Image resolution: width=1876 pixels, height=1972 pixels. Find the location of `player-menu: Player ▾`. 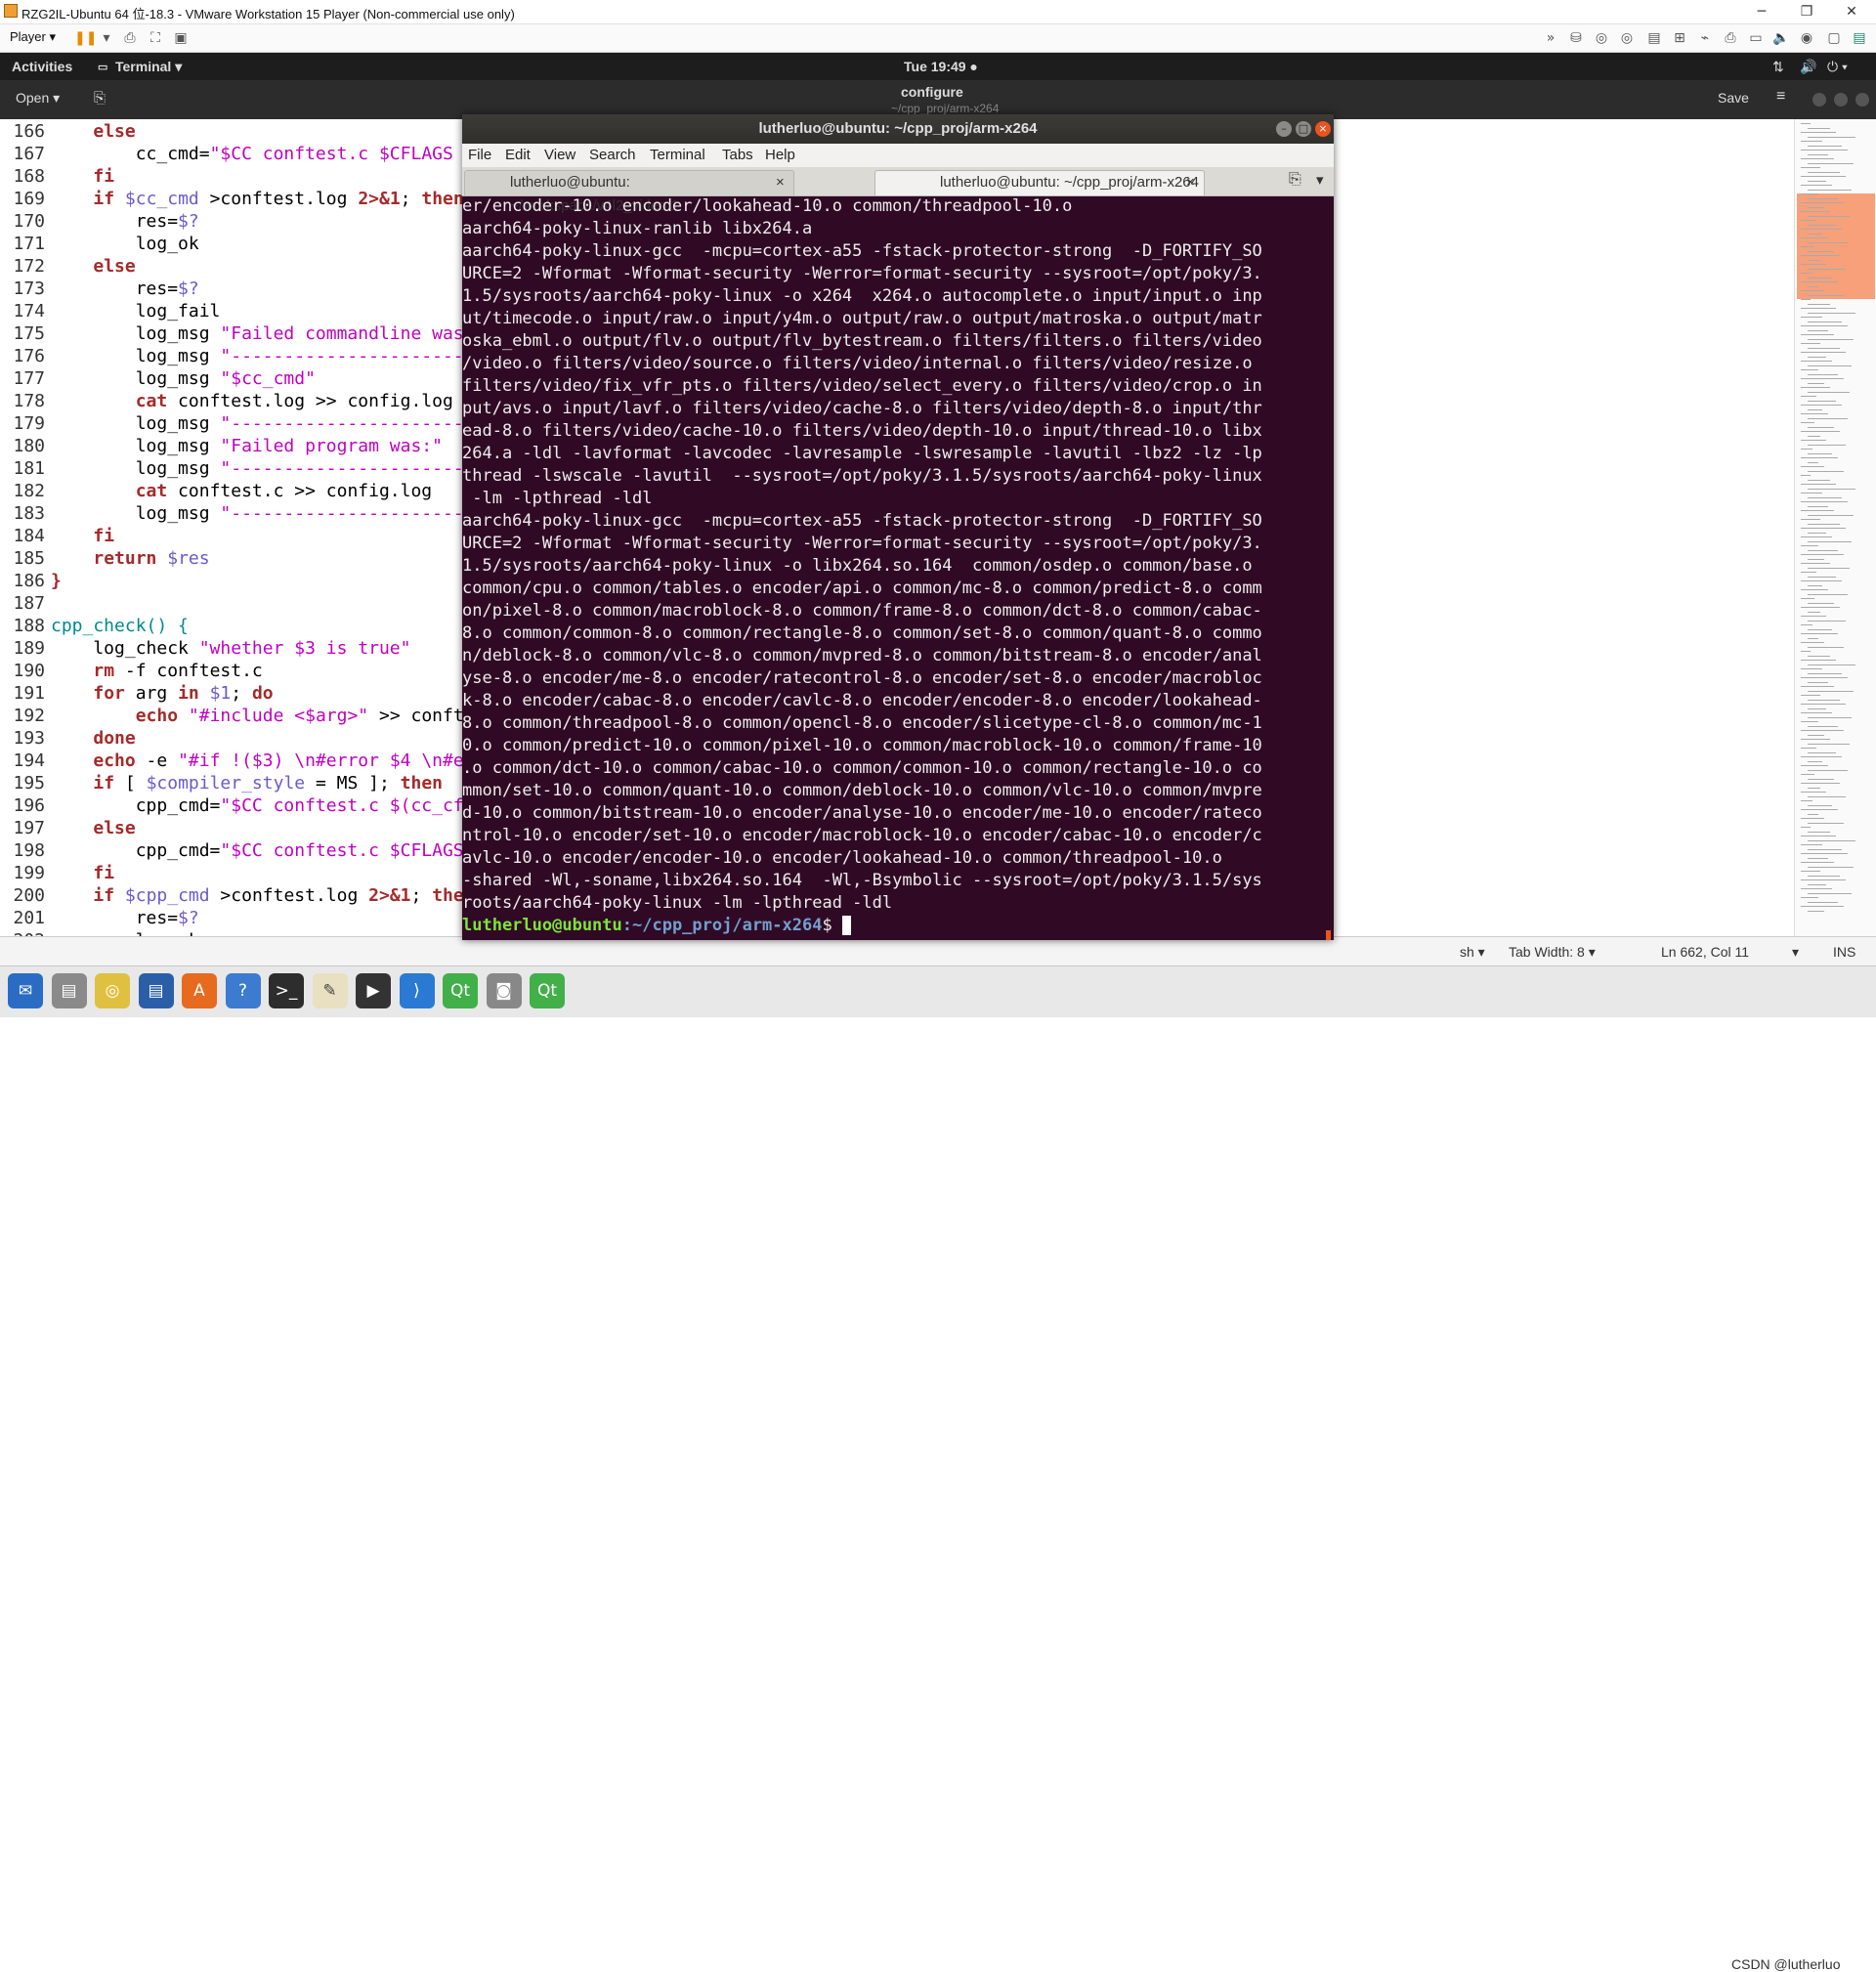

player-menu: Player ▾ is located at coordinates (33, 37).